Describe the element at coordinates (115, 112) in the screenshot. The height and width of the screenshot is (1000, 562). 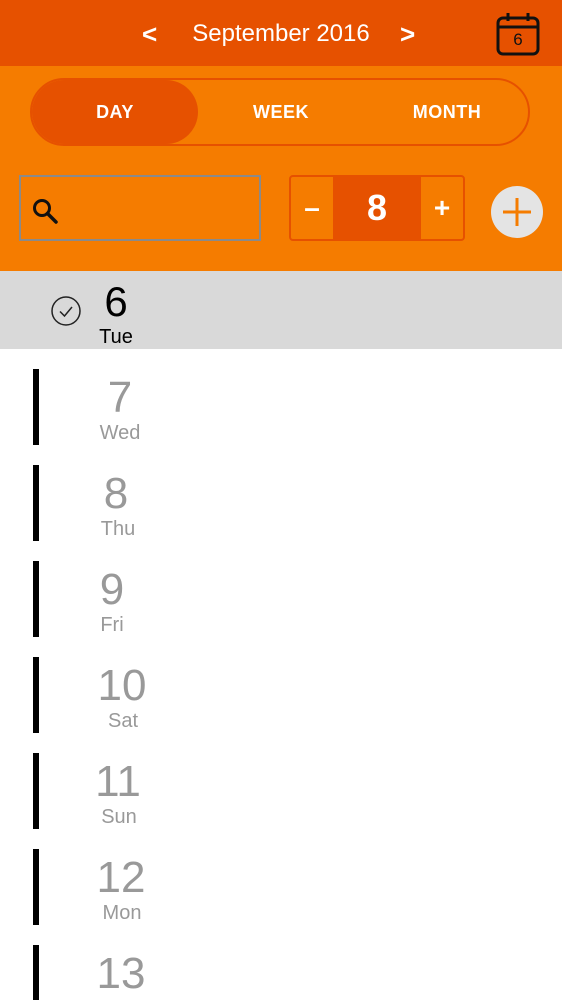
I see `tab-day: DAY` at that location.